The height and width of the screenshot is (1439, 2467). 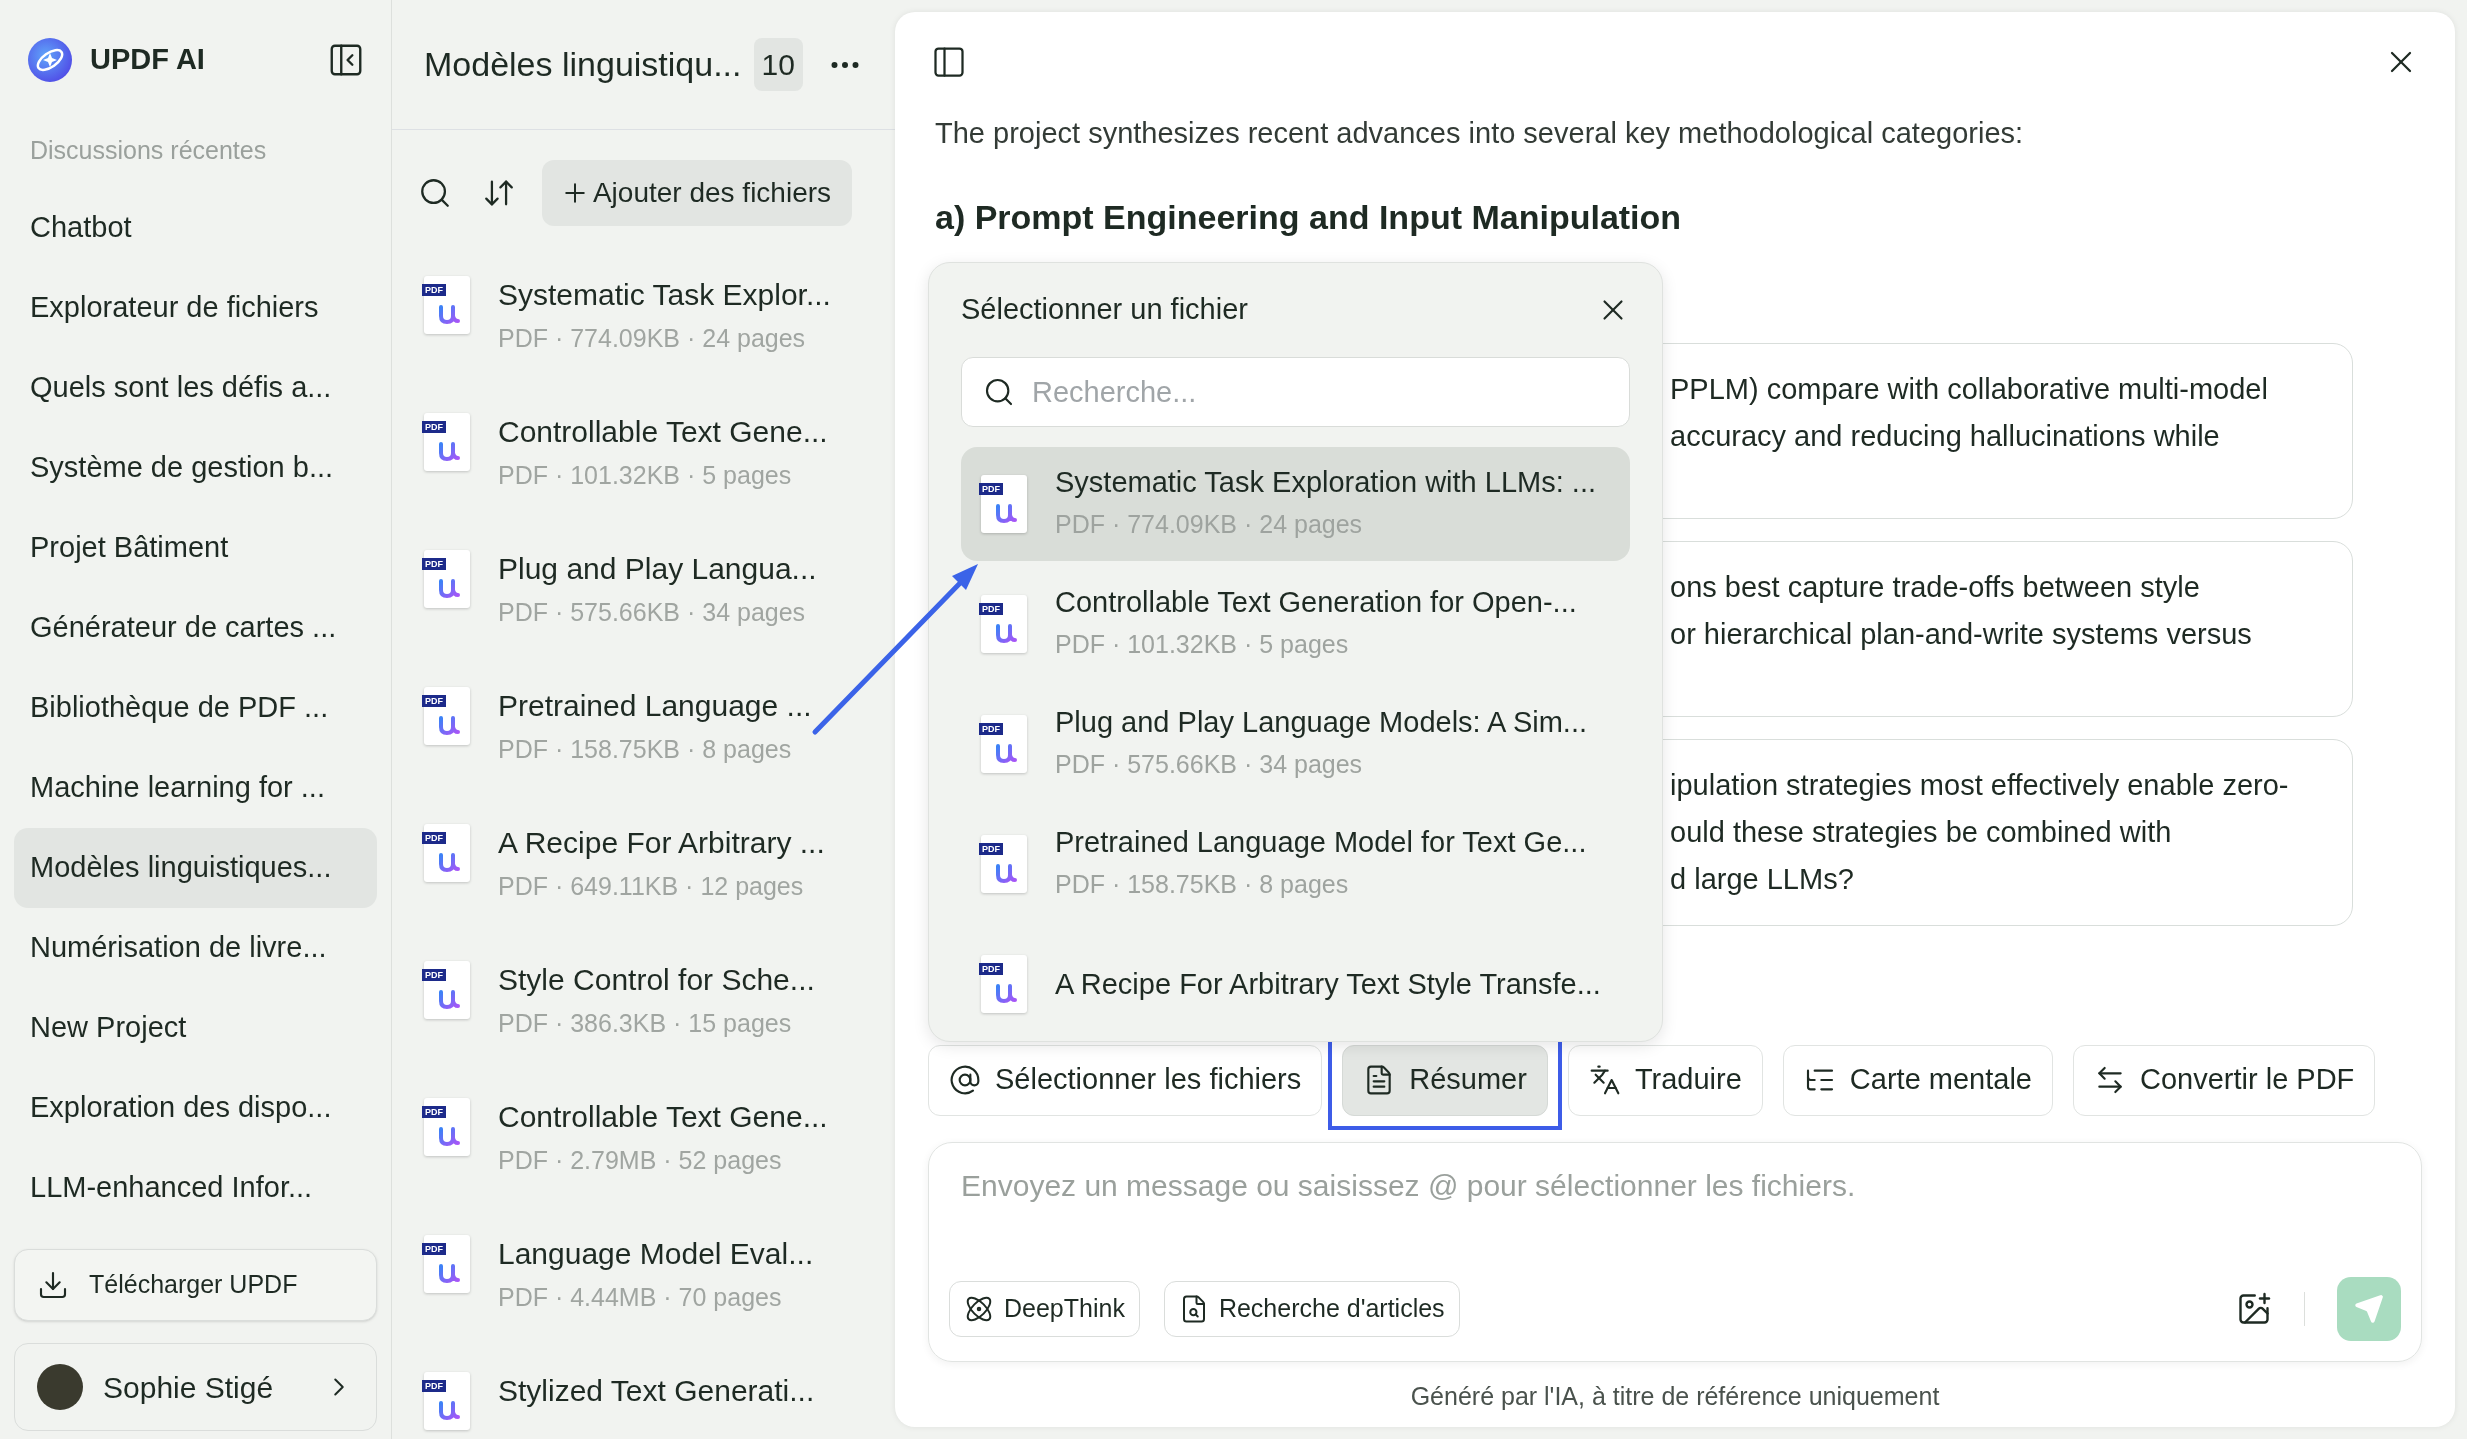 What do you see at coordinates (195, 1027) in the screenshot?
I see `chat-history-item: New Project` at bounding box center [195, 1027].